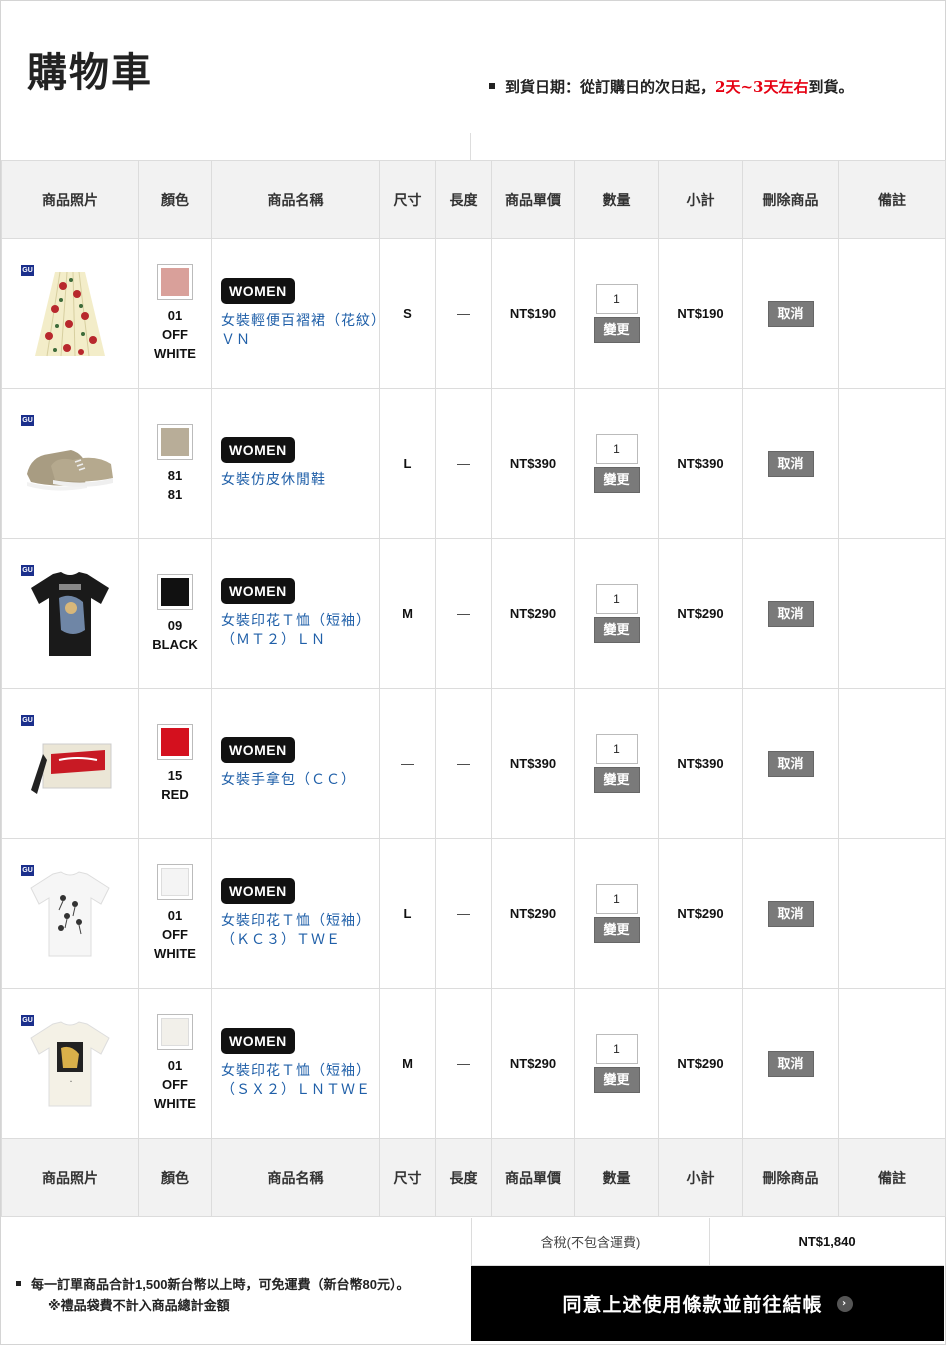 The image size is (946, 1345). What do you see at coordinates (295, 463) in the screenshot?
I see `name-cell: WOMEN 女裝仿皮休閒鞋` at bounding box center [295, 463].